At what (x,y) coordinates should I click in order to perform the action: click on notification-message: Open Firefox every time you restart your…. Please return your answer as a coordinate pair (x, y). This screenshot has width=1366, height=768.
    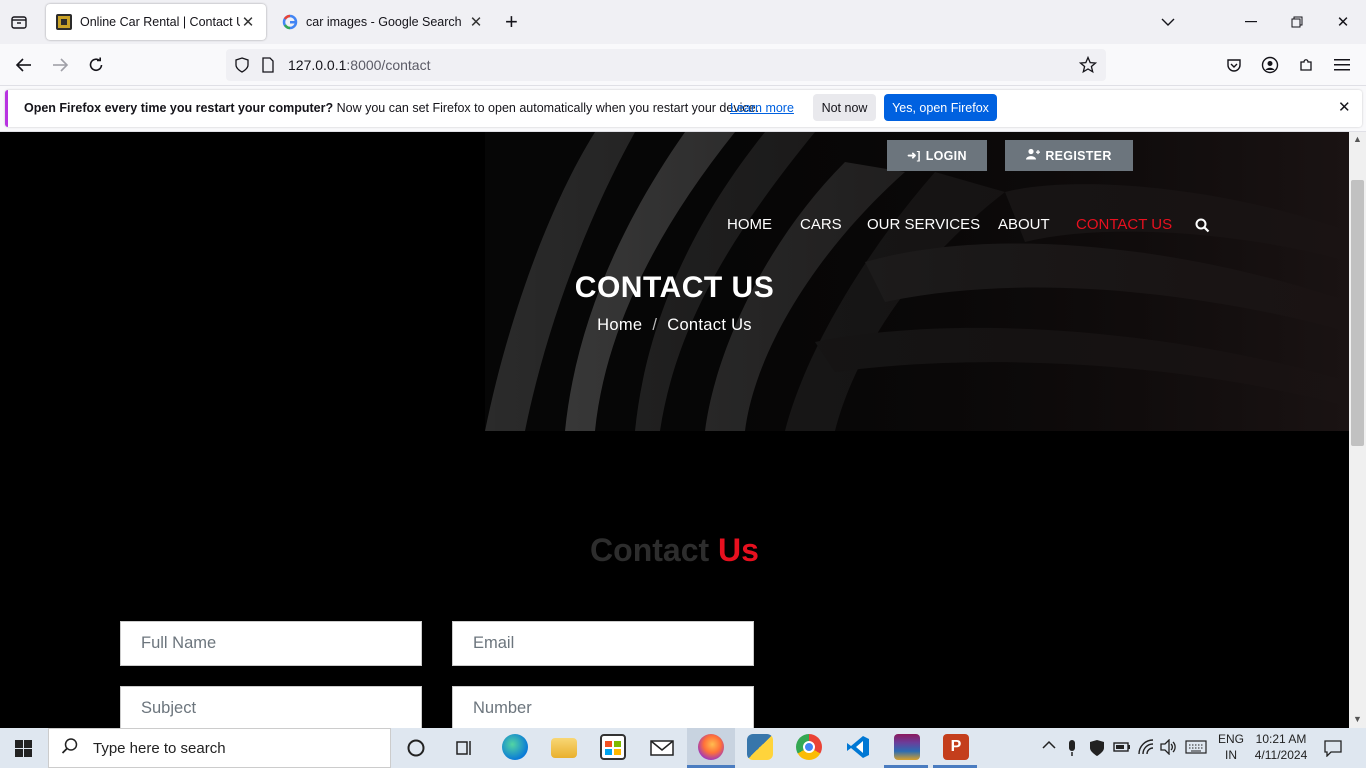
    Looking at the image, I should click on (391, 108).